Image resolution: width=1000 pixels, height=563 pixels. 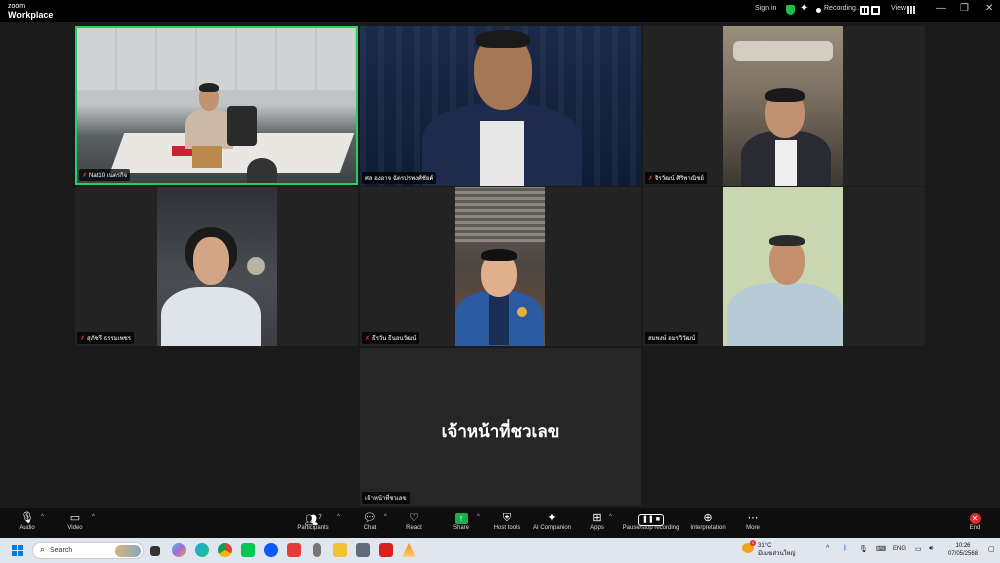 I want to click on video-tile-4: ✗ สุภัชรี ธรรมเพชร, so click(x=216, y=266).